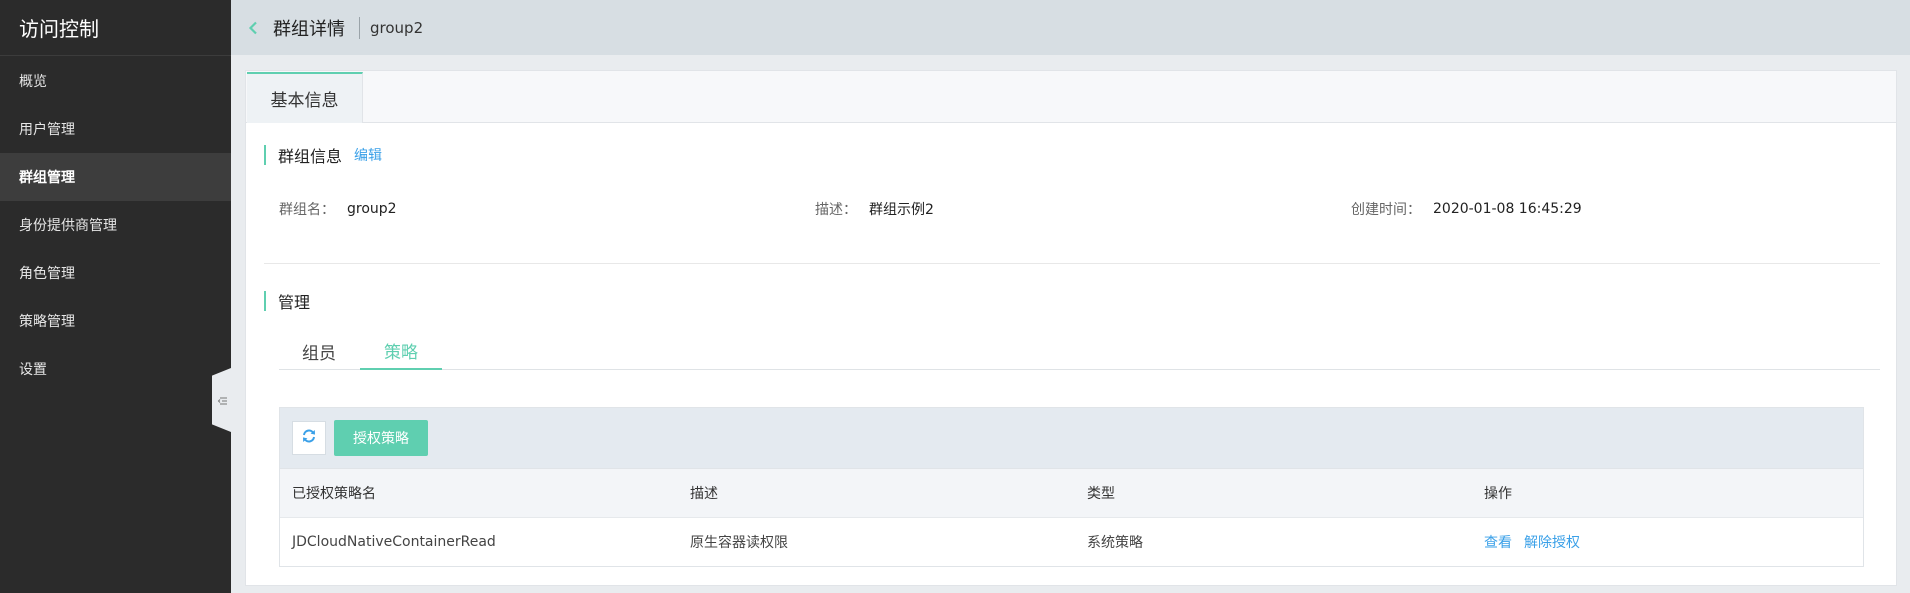 This screenshot has width=1910, height=593. What do you see at coordinates (1115, 543) in the screenshot?
I see `policy-type-cell: 系统策略` at bounding box center [1115, 543].